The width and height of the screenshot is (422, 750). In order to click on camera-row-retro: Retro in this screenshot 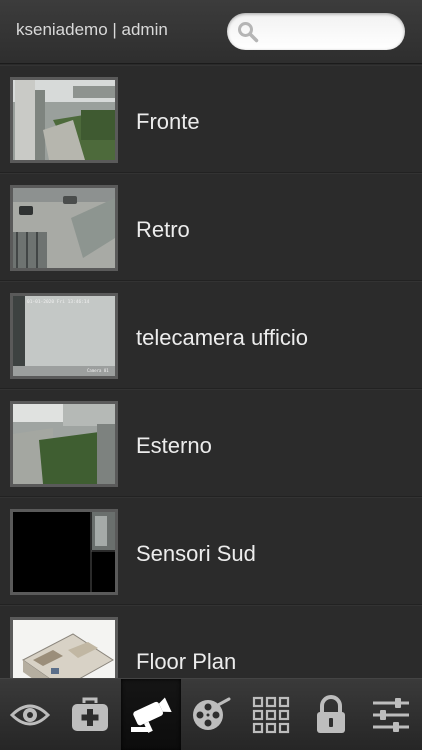, I will do `click(211, 227)`.